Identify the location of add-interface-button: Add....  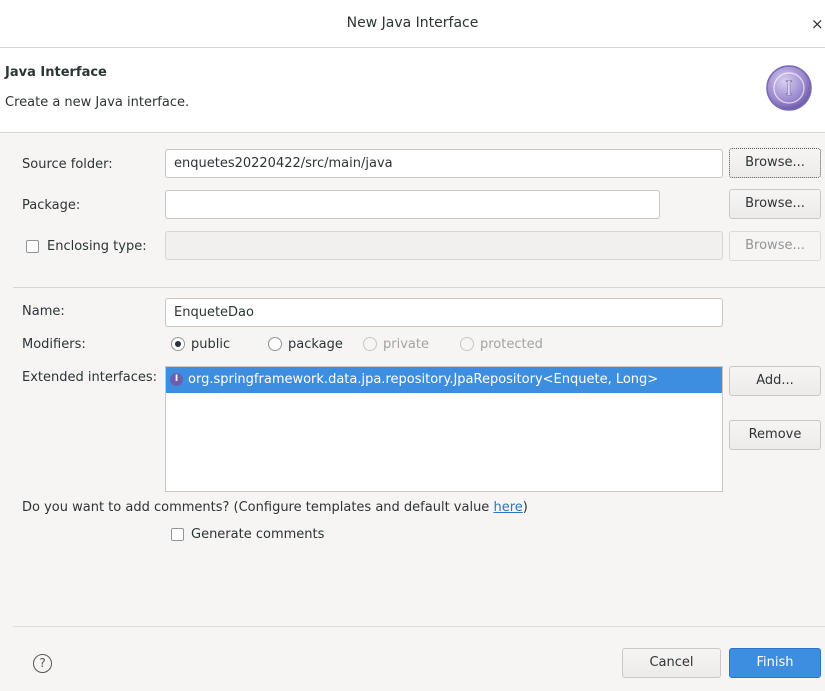
(775, 381).